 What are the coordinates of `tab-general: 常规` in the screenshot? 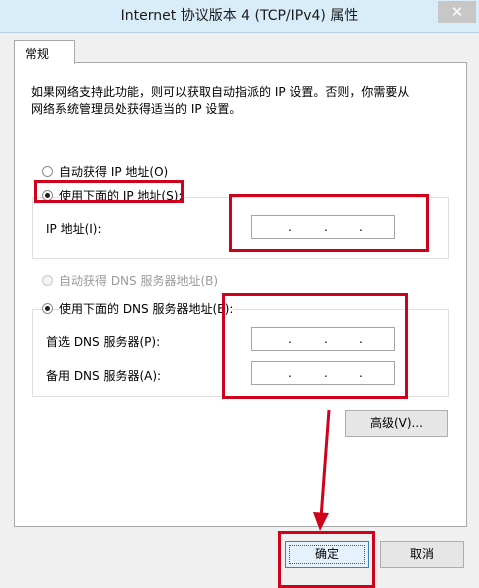 It's located at (44, 52).